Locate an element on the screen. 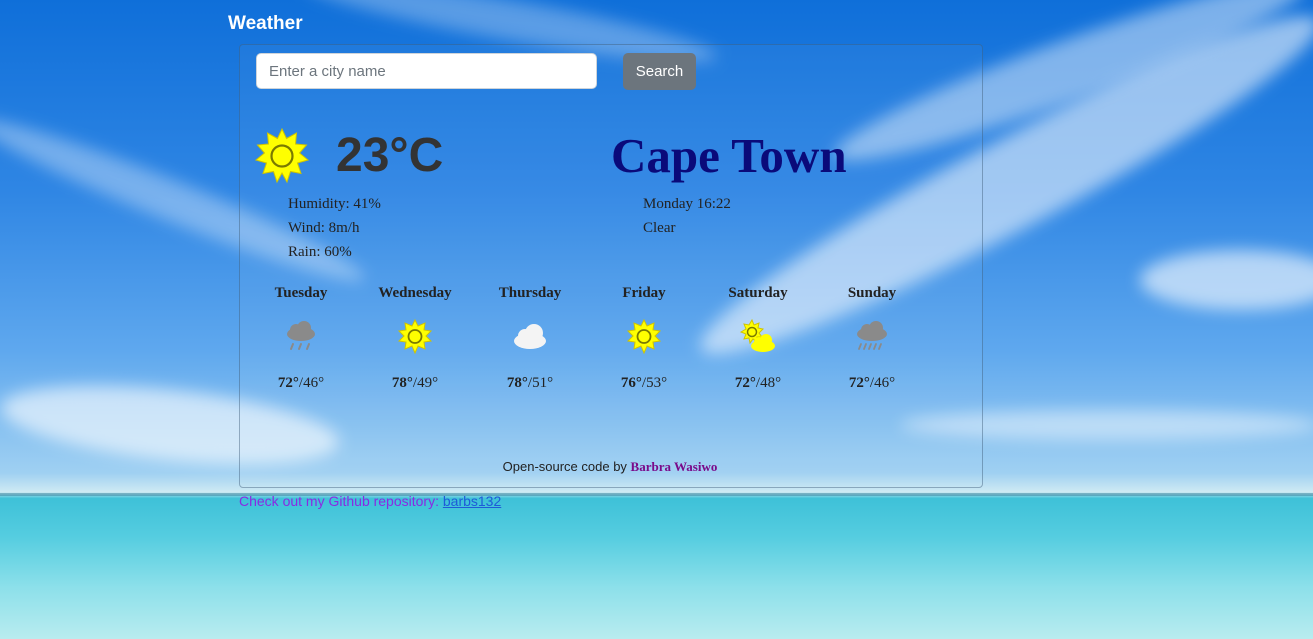 The width and height of the screenshot is (1313, 639). shower-cloud-icon is located at coordinates (872, 335).